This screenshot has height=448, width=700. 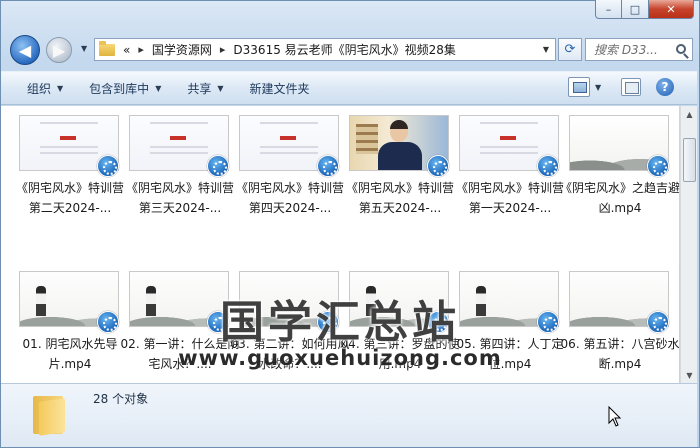 What do you see at coordinates (400, 354) in the screenshot?
I see `file-name: 04. 第三讲：罗盘的使用.mp4` at bounding box center [400, 354].